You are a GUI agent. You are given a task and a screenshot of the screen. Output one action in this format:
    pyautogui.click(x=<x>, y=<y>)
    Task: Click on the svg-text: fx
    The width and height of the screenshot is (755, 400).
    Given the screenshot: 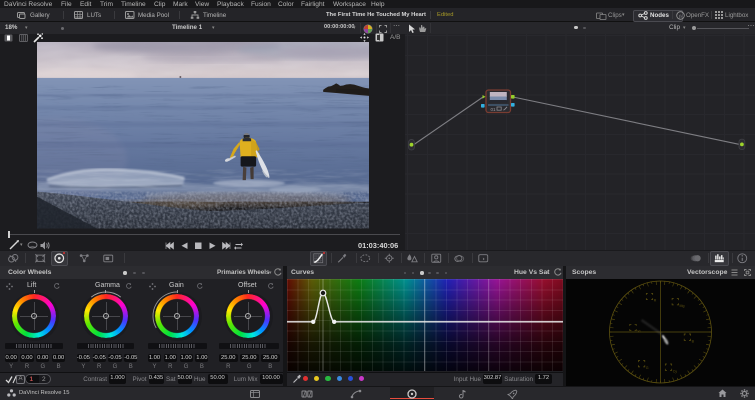 What is the action you would take?
    pyautogui.click(x=680, y=15)
    